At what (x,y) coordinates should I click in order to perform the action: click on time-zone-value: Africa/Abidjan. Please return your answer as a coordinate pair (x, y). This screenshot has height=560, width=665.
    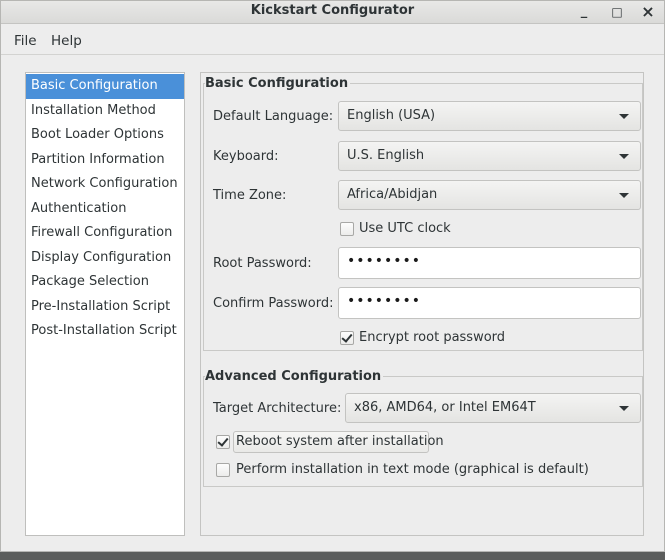
    Looking at the image, I should click on (392, 194).